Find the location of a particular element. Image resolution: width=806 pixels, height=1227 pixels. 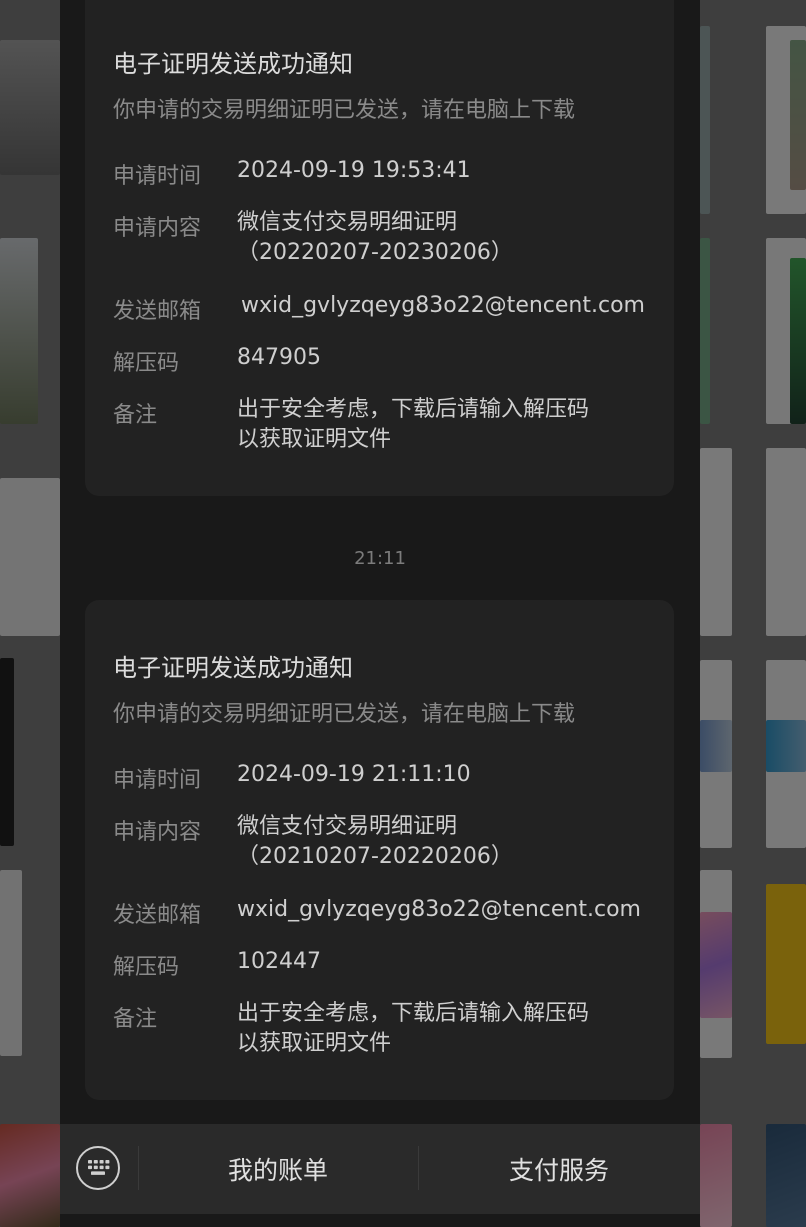

bottom-menu-bar: 我的账单 支付服务 is located at coordinates (380, 1169).